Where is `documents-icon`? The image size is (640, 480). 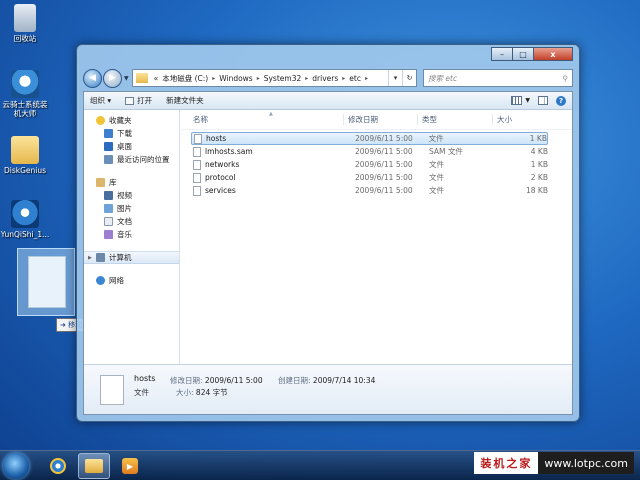 documents-icon is located at coordinates (108, 221).